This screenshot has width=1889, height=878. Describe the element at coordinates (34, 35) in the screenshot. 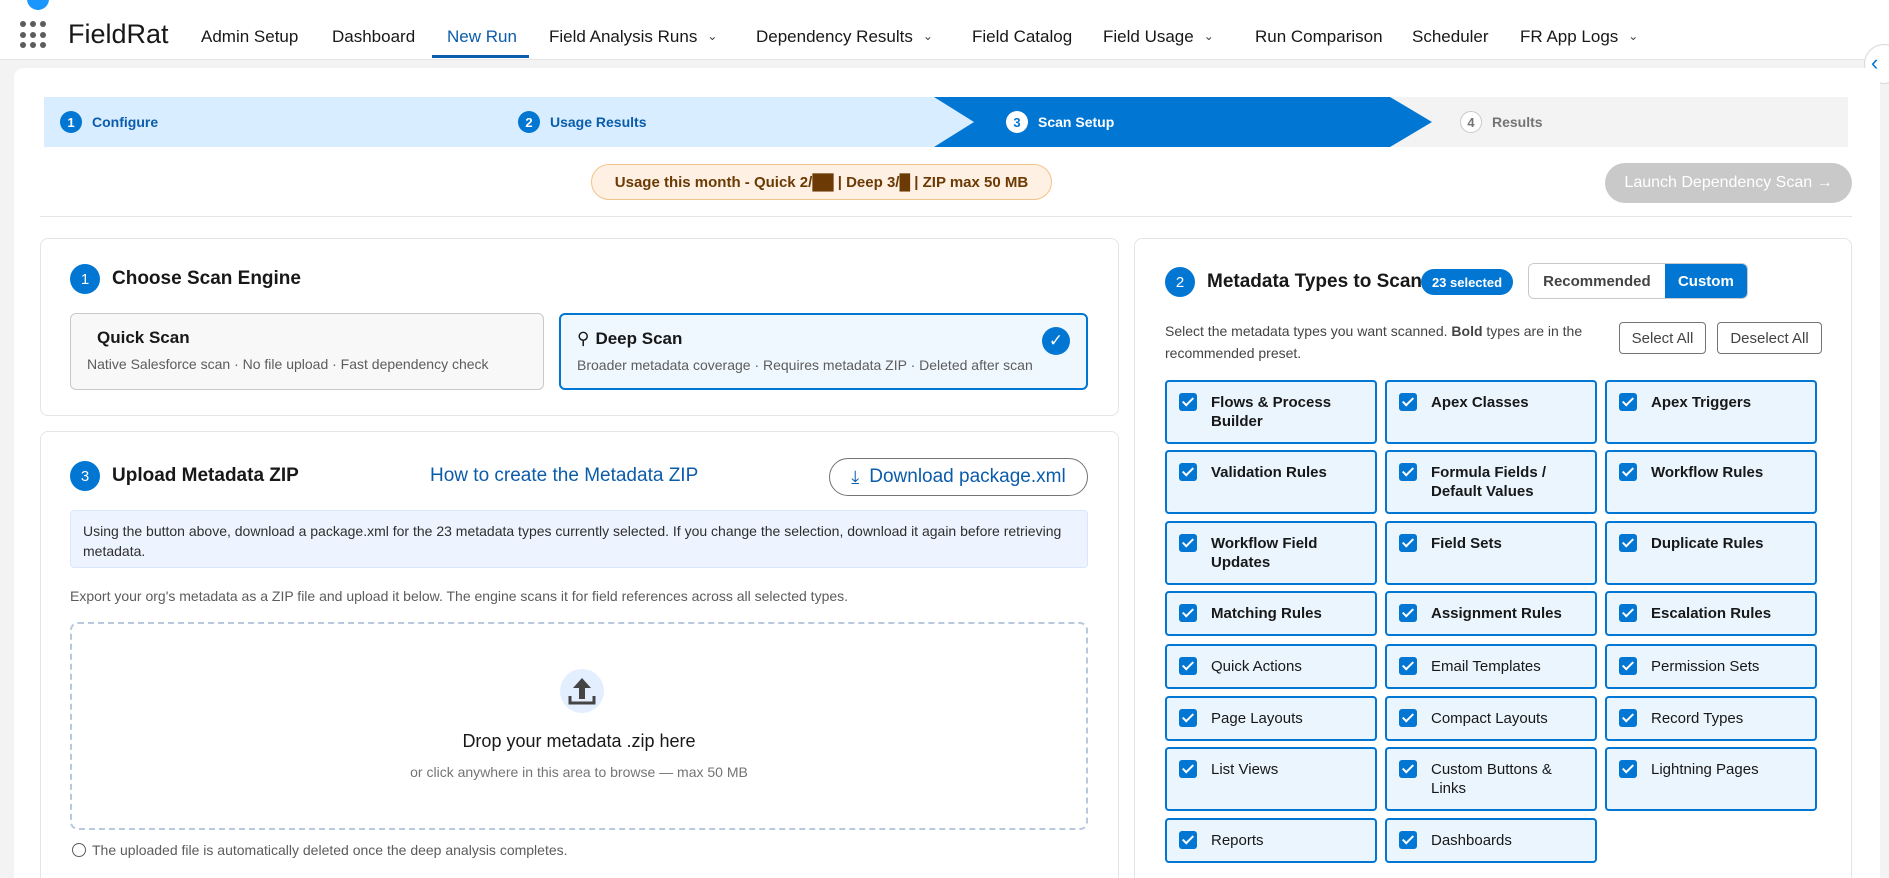

I see `app-launcher-icon` at that location.